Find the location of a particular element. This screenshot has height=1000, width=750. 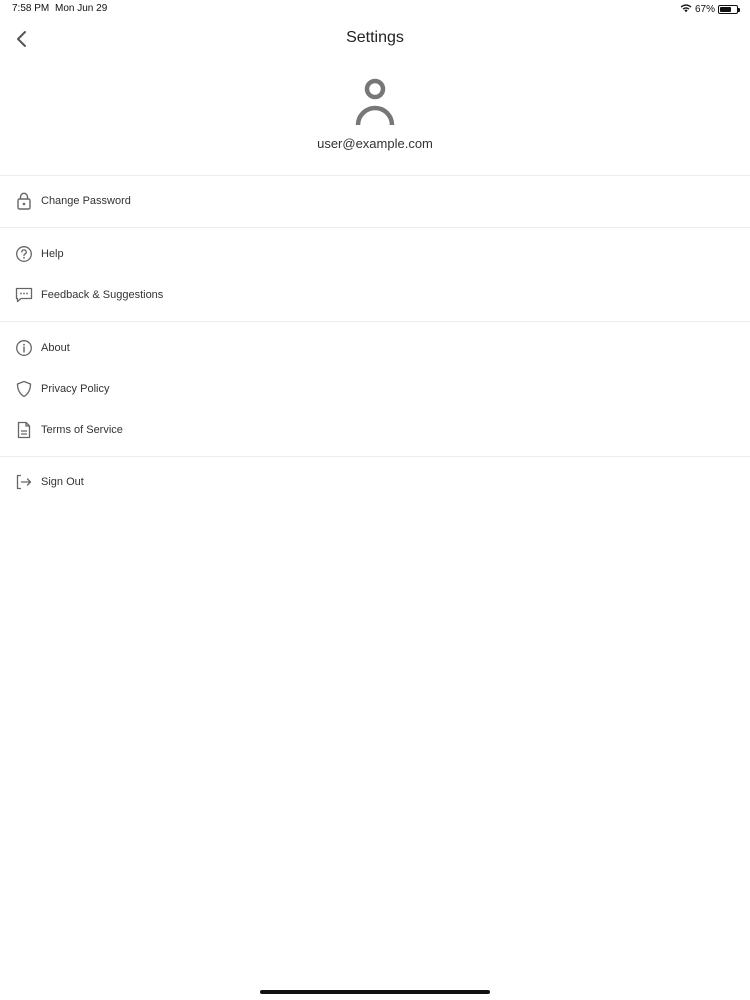

document-icon is located at coordinates (24, 430).